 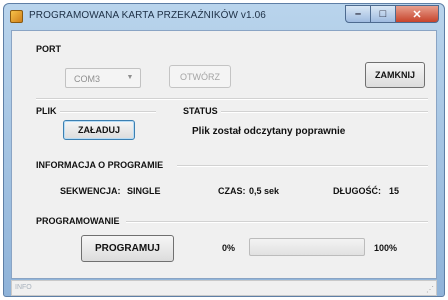 What do you see at coordinates (229, 248) in the screenshot?
I see `progress-min-label: 0%` at bounding box center [229, 248].